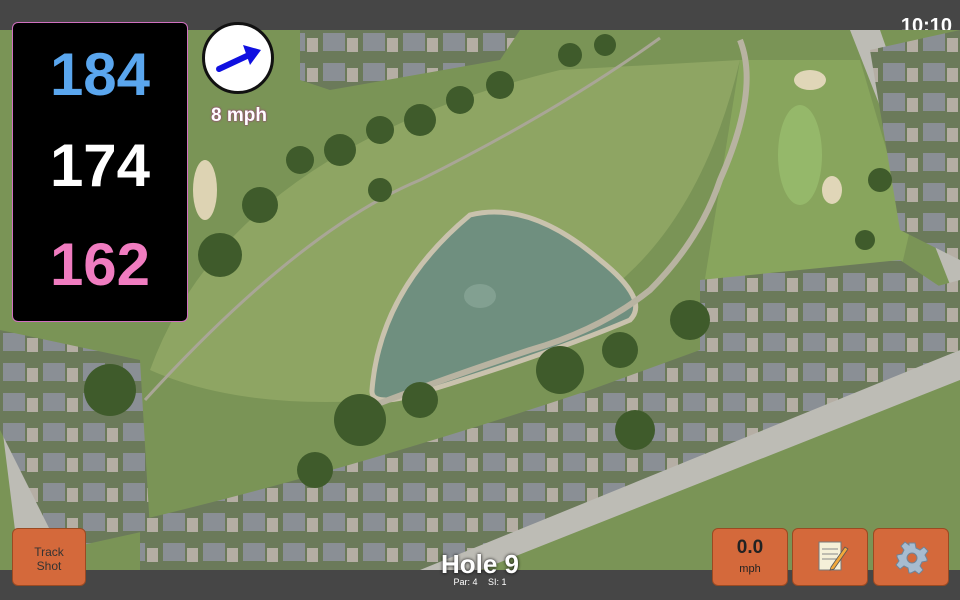  I want to click on wind-direction-arrow-icon, so click(238, 58).